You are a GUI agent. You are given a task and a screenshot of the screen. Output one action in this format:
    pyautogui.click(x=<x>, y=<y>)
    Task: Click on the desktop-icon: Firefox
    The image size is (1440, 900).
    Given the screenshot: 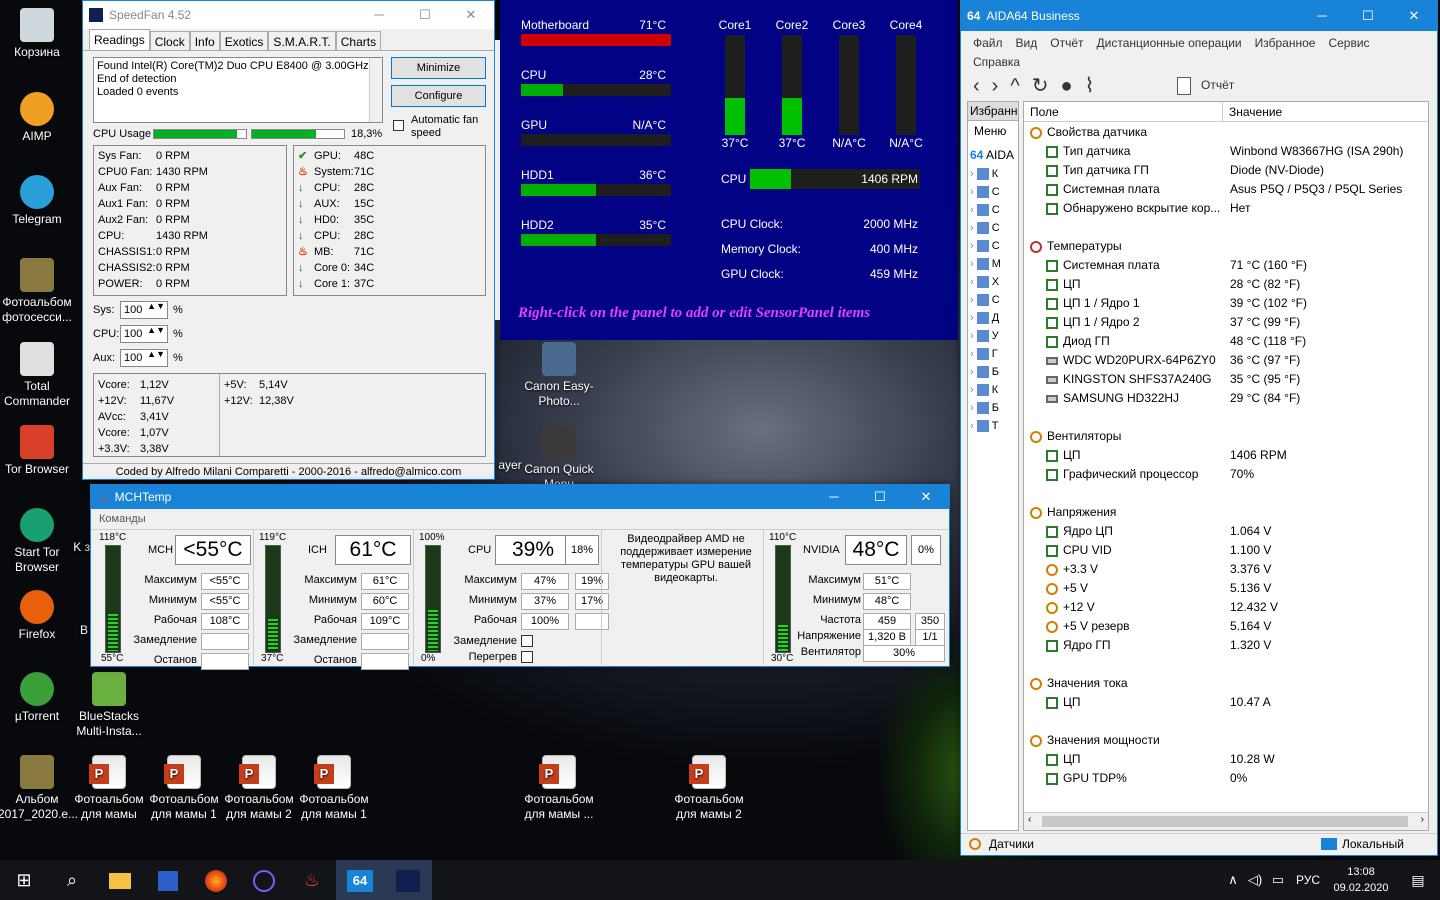 What is the action you would take?
    pyautogui.click(x=38, y=616)
    